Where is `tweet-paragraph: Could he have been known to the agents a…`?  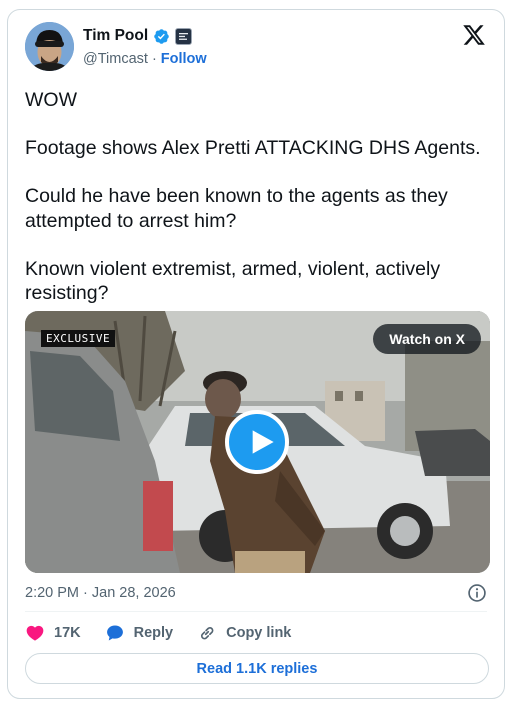
tweet-paragraph: Could he have been known to the agents a… is located at coordinates (236, 208).